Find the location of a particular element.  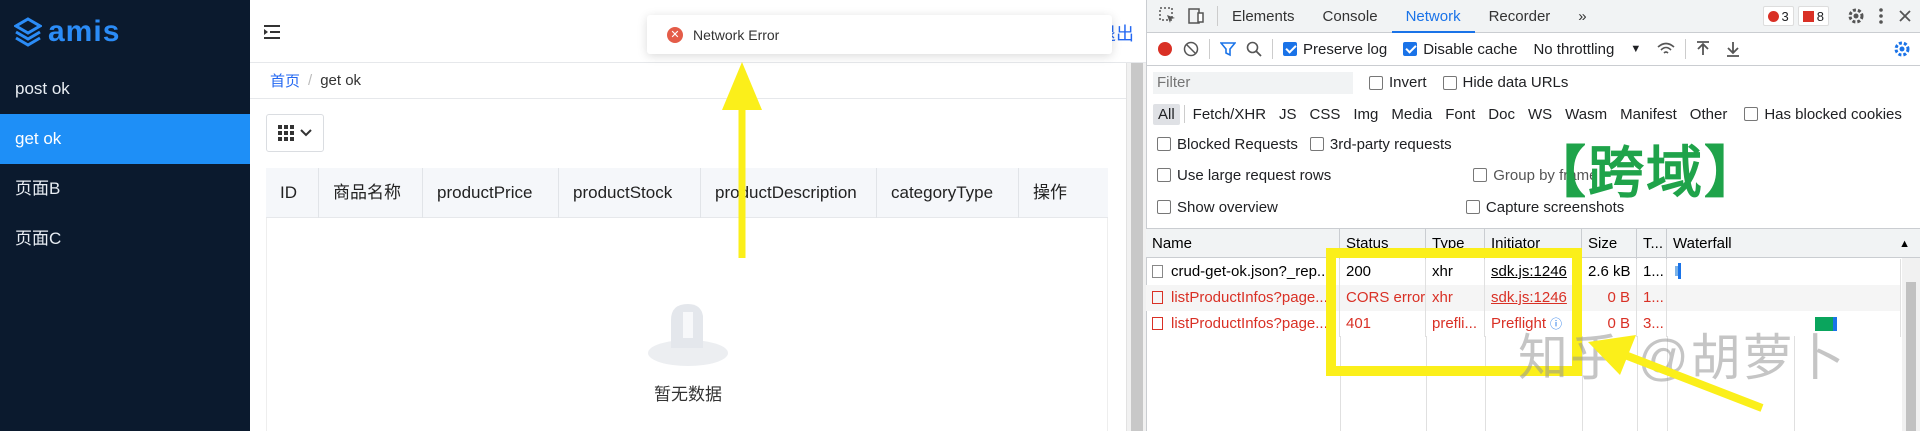

third-party-requests-checkbox: 3rd-party requests is located at coordinates (1380, 144).